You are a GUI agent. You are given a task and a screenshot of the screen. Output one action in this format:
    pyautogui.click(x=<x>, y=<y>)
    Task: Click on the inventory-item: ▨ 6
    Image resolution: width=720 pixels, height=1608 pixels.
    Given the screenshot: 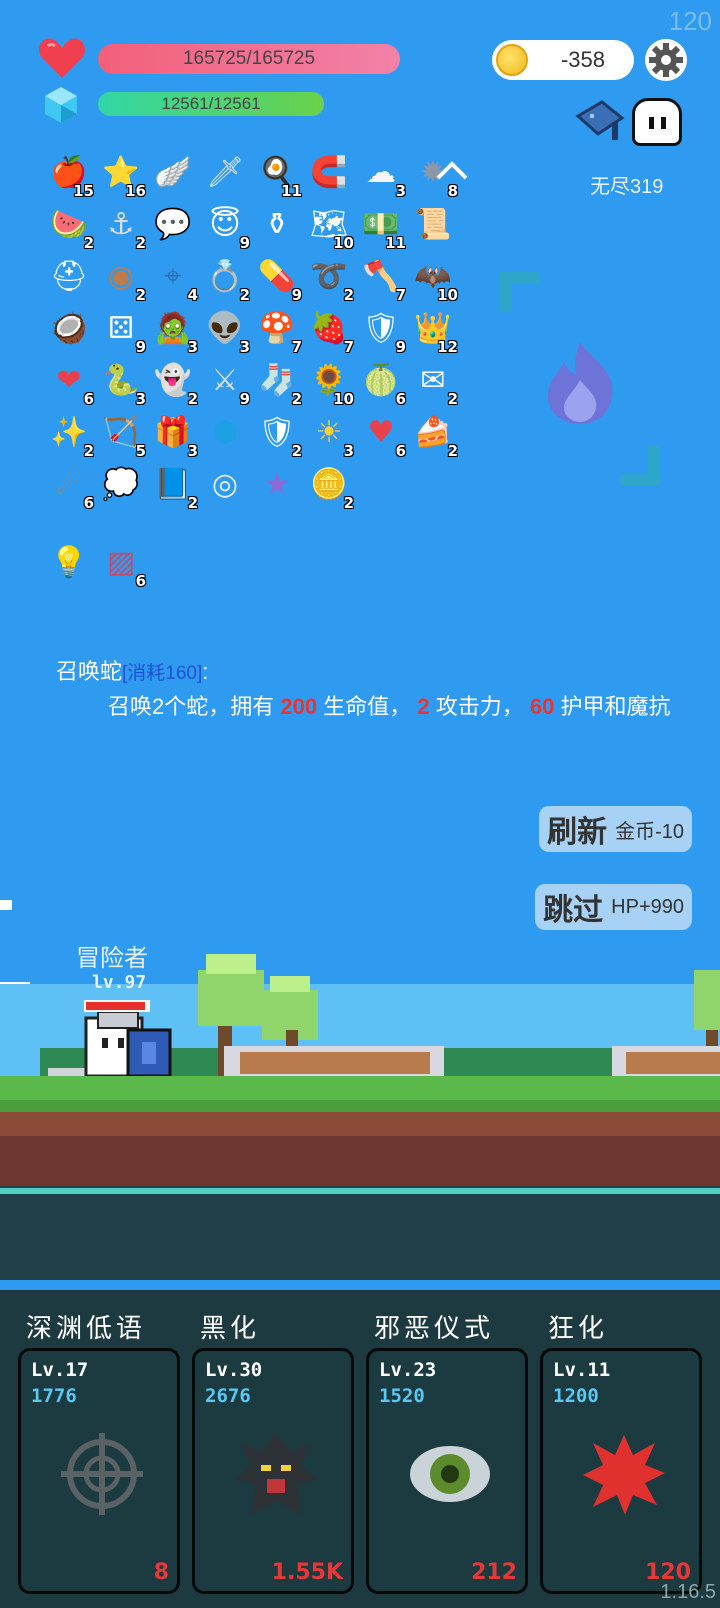 What is the action you would take?
    pyautogui.click(x=122, y=564)
    